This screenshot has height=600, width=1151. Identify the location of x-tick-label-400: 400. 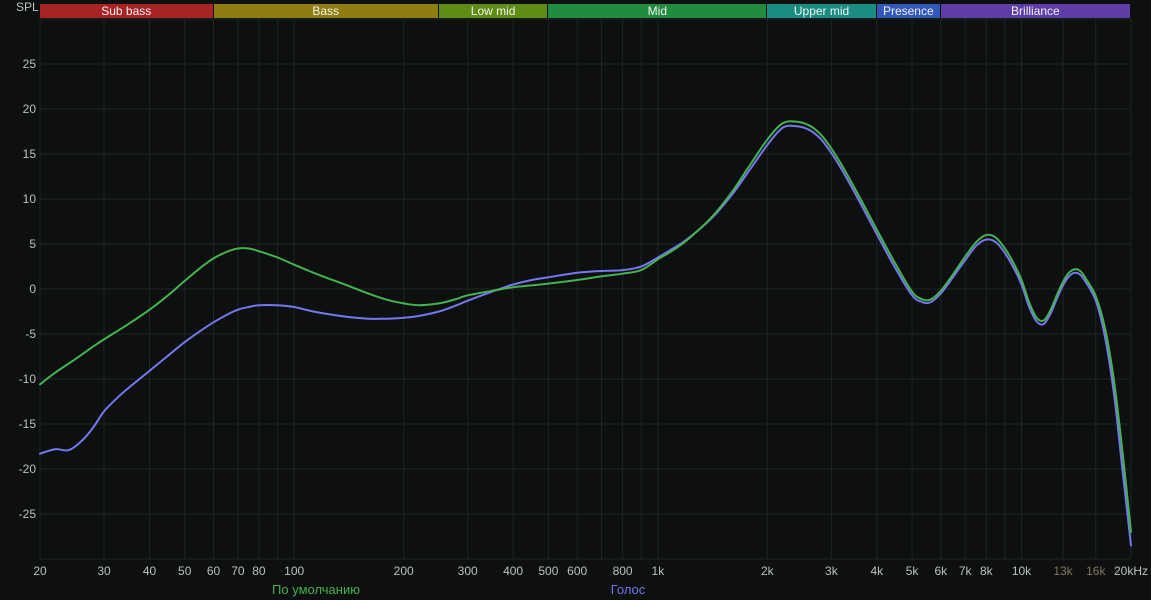
(513, 571).